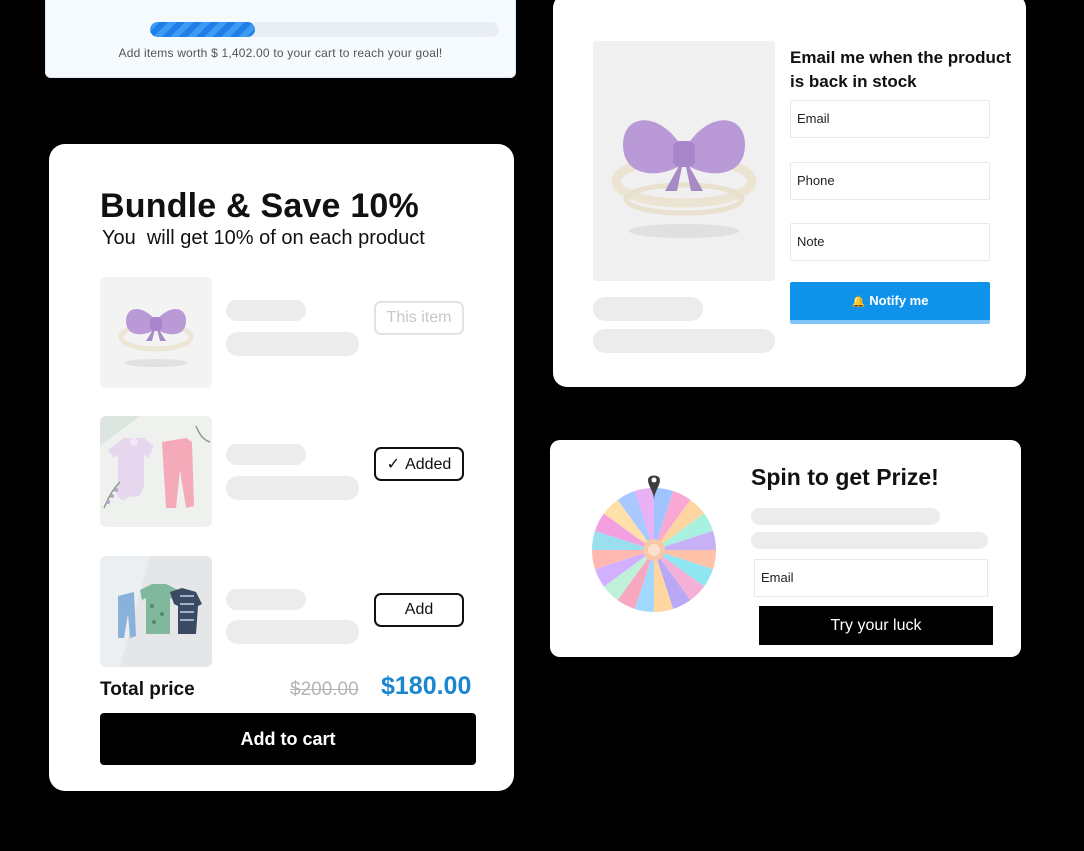 This screenshot has height=851, width=1084. I want to click on total-price-label: Total price, so click(147, 689).